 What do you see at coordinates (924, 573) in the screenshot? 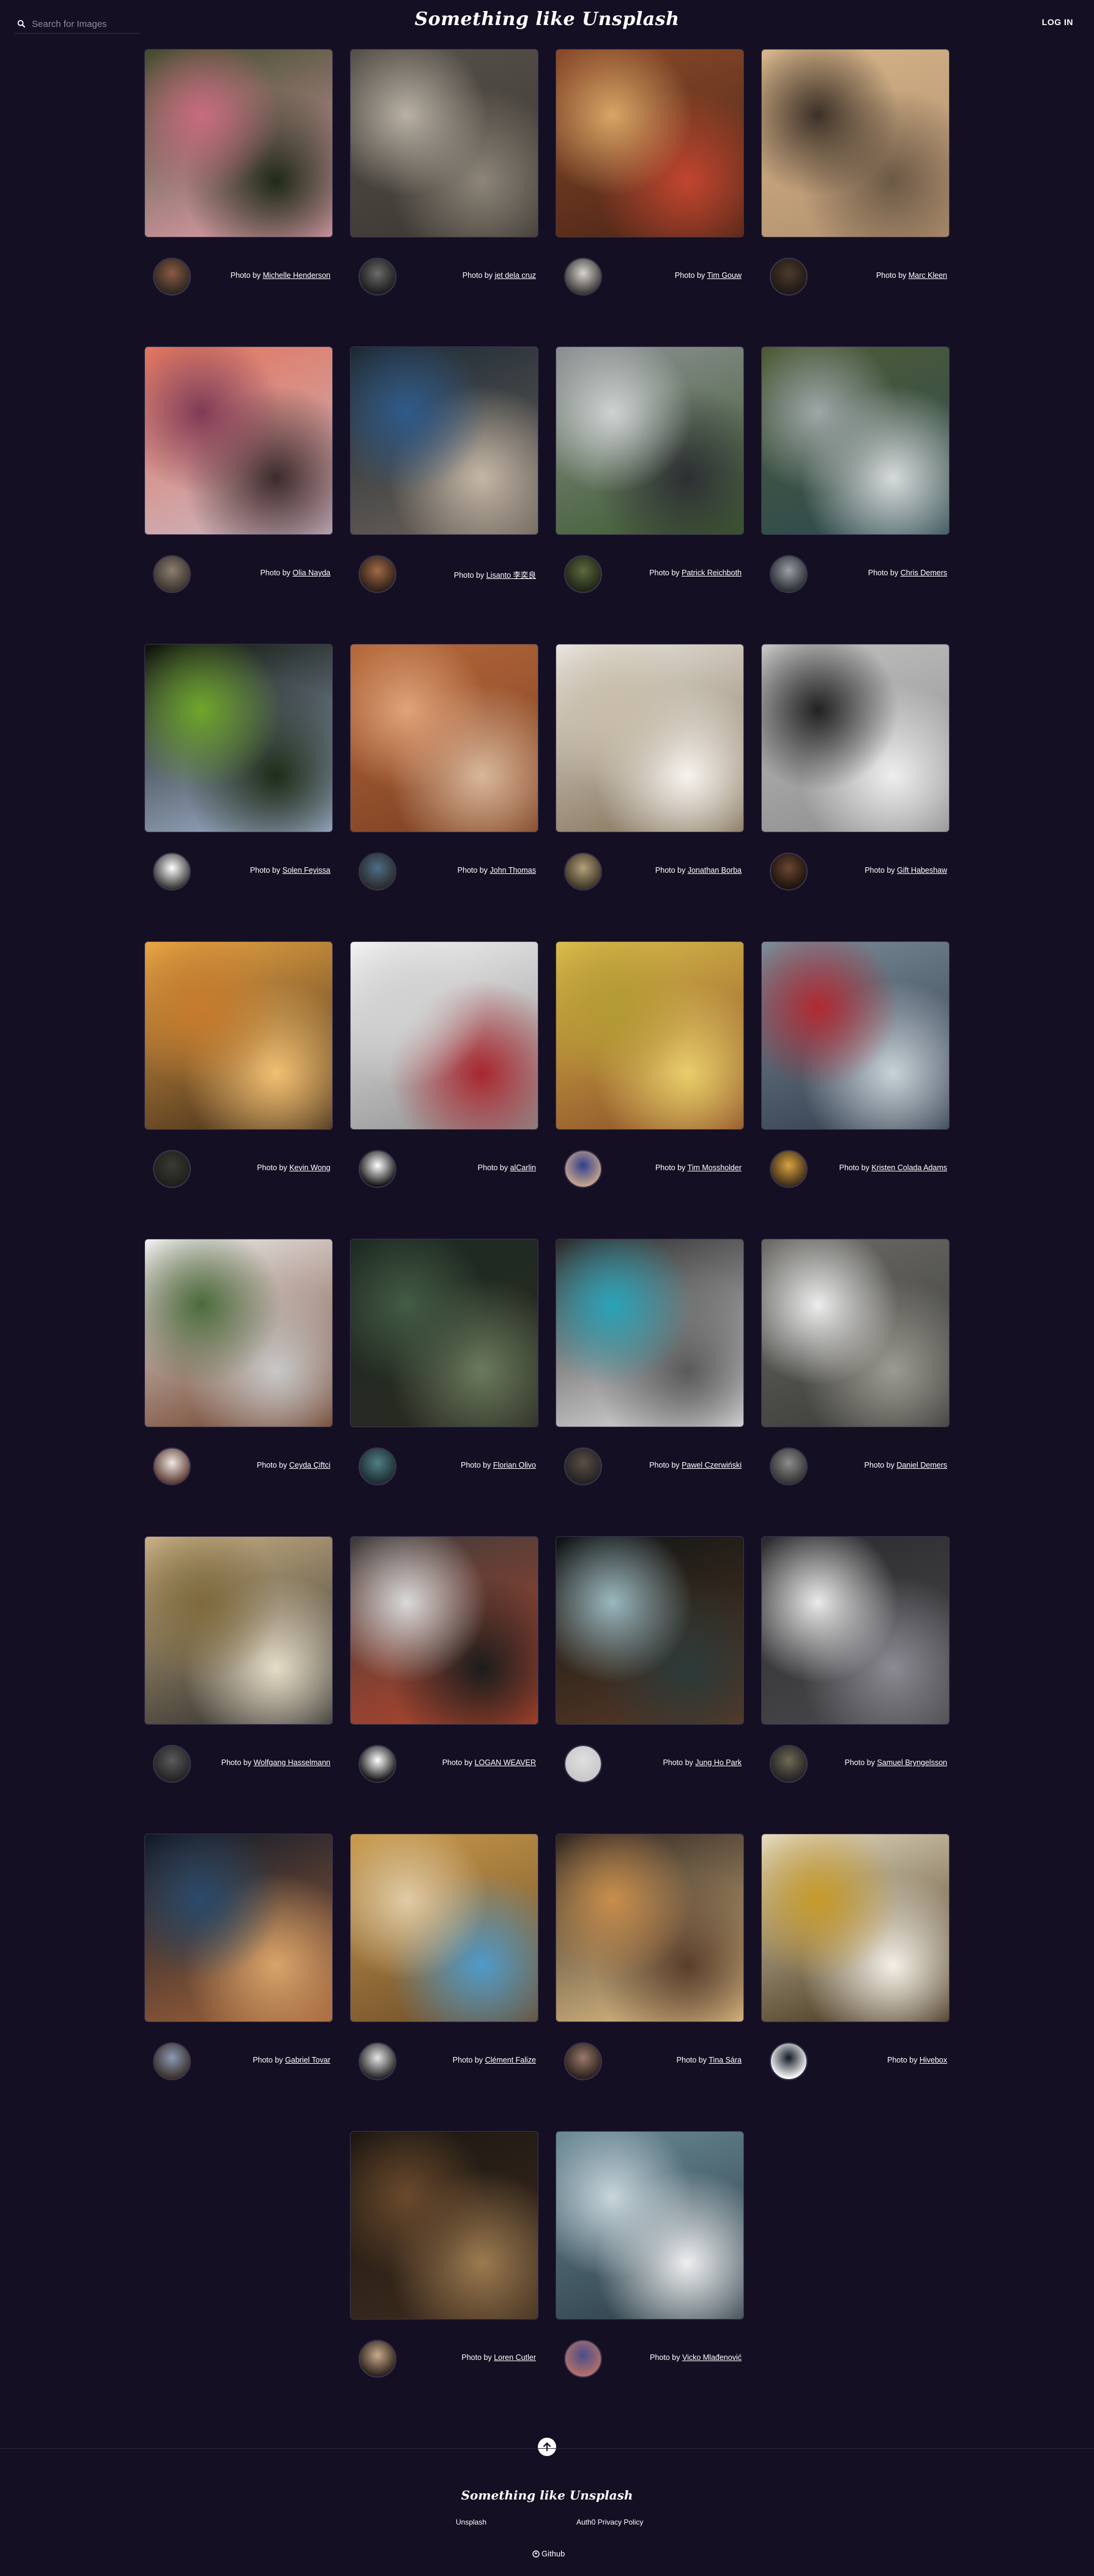
I see `author-link: Chris Demers` at bounding box center [924, 573].